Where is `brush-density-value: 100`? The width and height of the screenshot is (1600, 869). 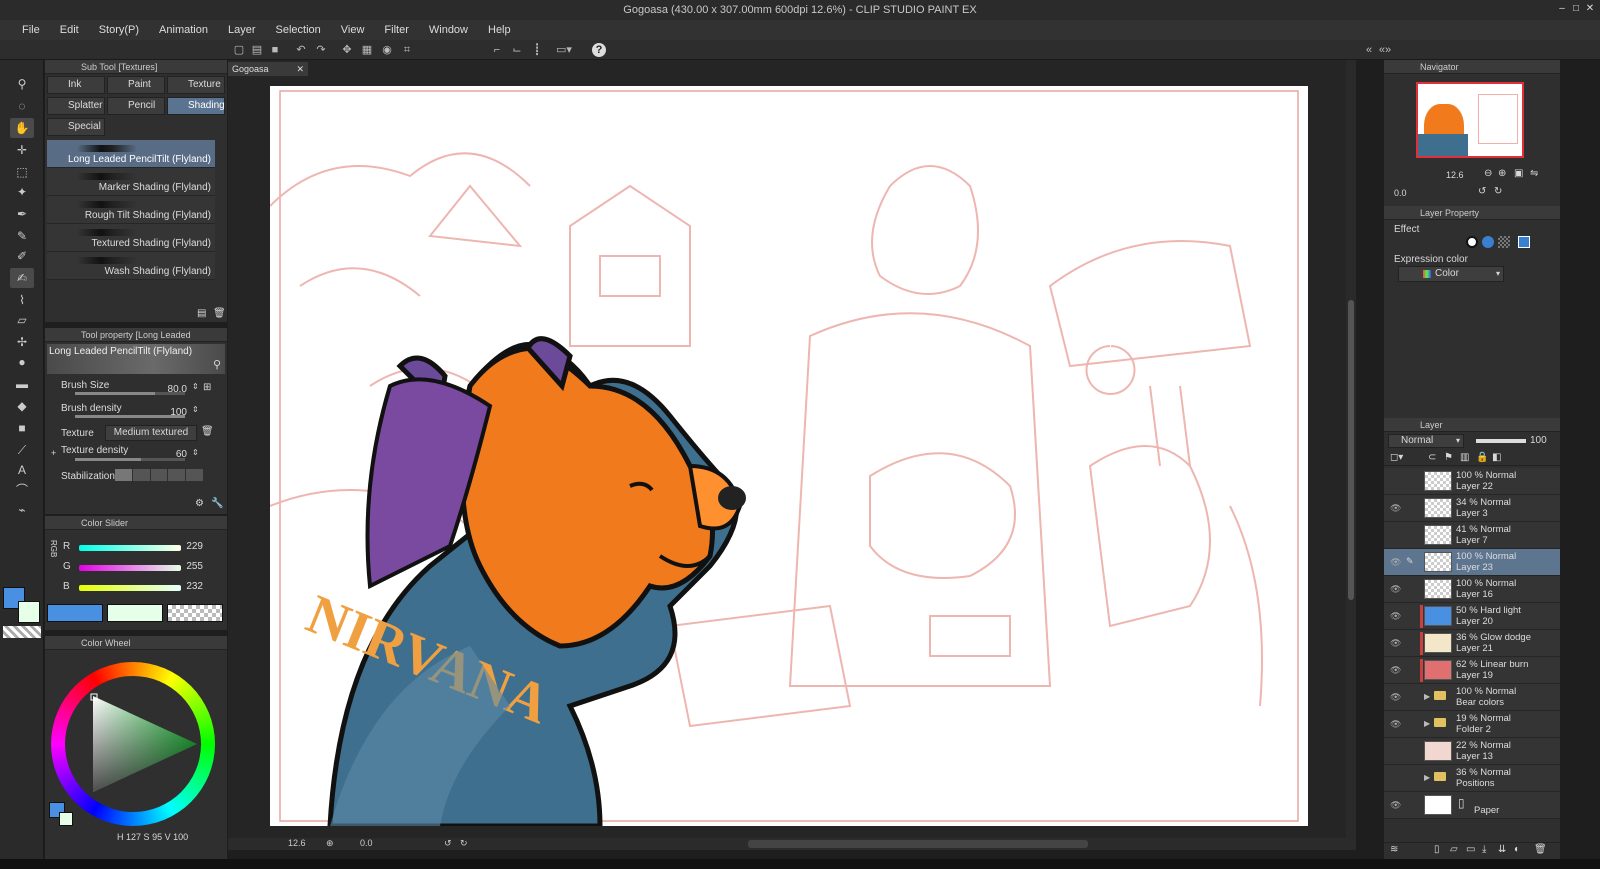
brush-density-value: 100 is located at coordinates (171, 412).